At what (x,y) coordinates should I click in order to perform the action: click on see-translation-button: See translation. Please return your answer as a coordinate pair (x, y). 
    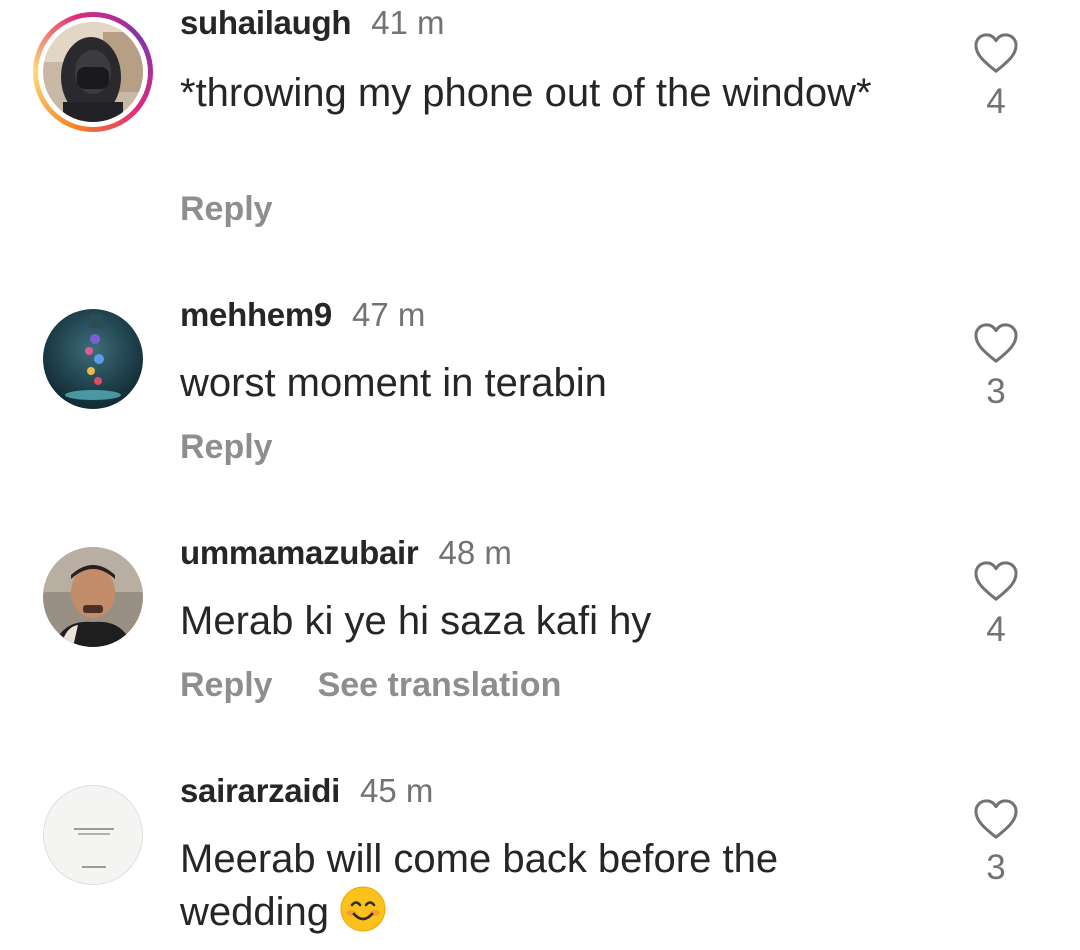
    Looking at the image, I should click on (440, 685).